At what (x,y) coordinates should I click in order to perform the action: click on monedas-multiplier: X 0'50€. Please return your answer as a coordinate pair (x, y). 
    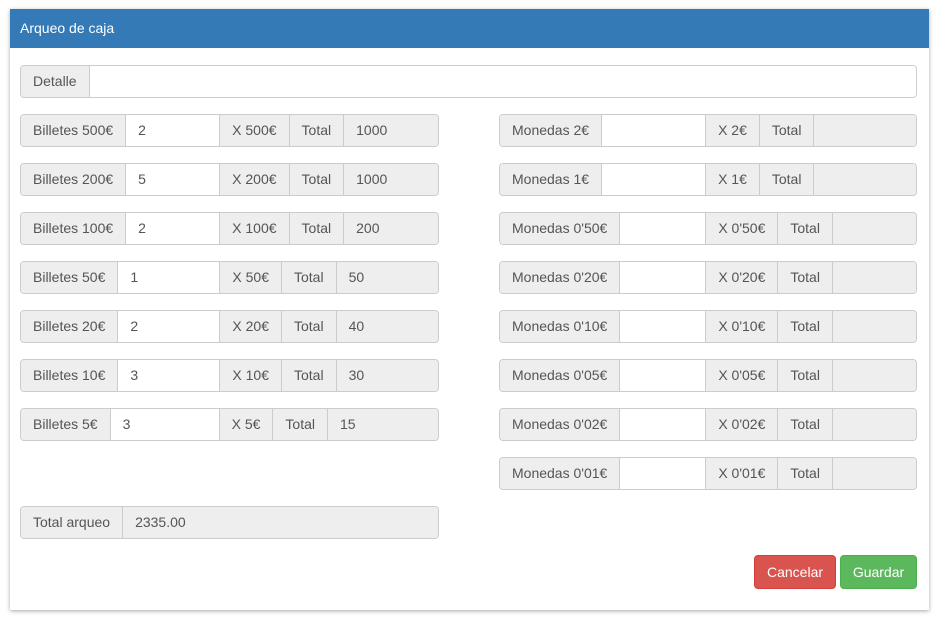
    Looking at the image, I should click on (742, 228).